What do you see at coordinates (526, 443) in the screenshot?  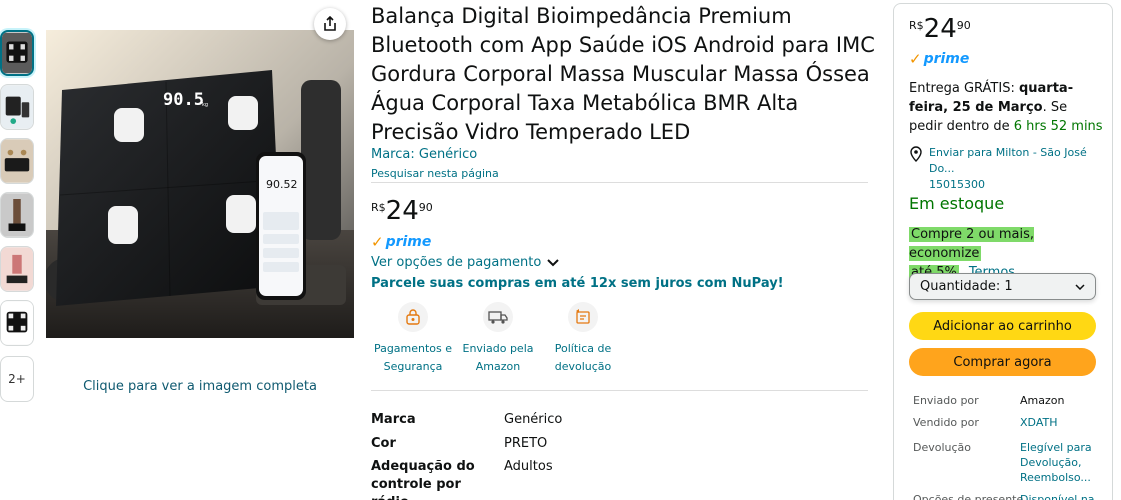 I see `spec-value: PRETO` at bounding box center [526, 443].